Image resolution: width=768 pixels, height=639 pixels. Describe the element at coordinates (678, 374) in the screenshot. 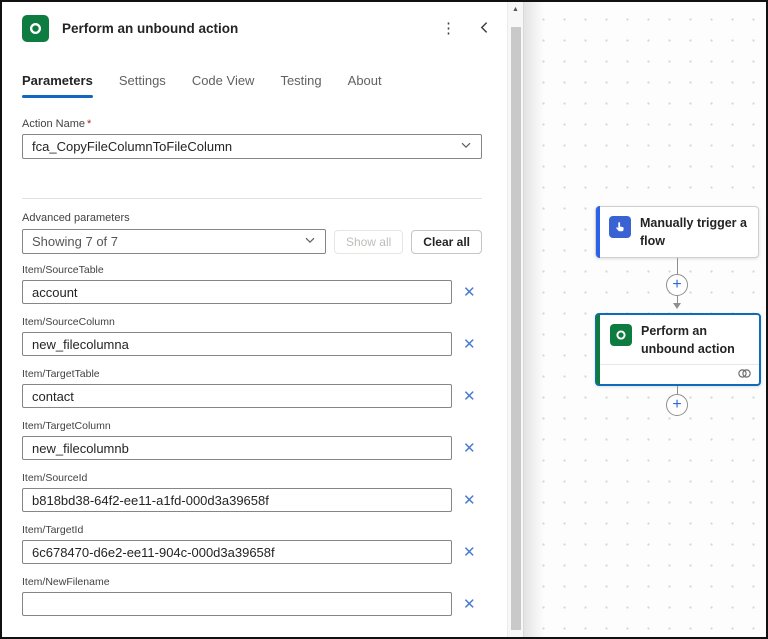

I see `action-card-footer` at that location.